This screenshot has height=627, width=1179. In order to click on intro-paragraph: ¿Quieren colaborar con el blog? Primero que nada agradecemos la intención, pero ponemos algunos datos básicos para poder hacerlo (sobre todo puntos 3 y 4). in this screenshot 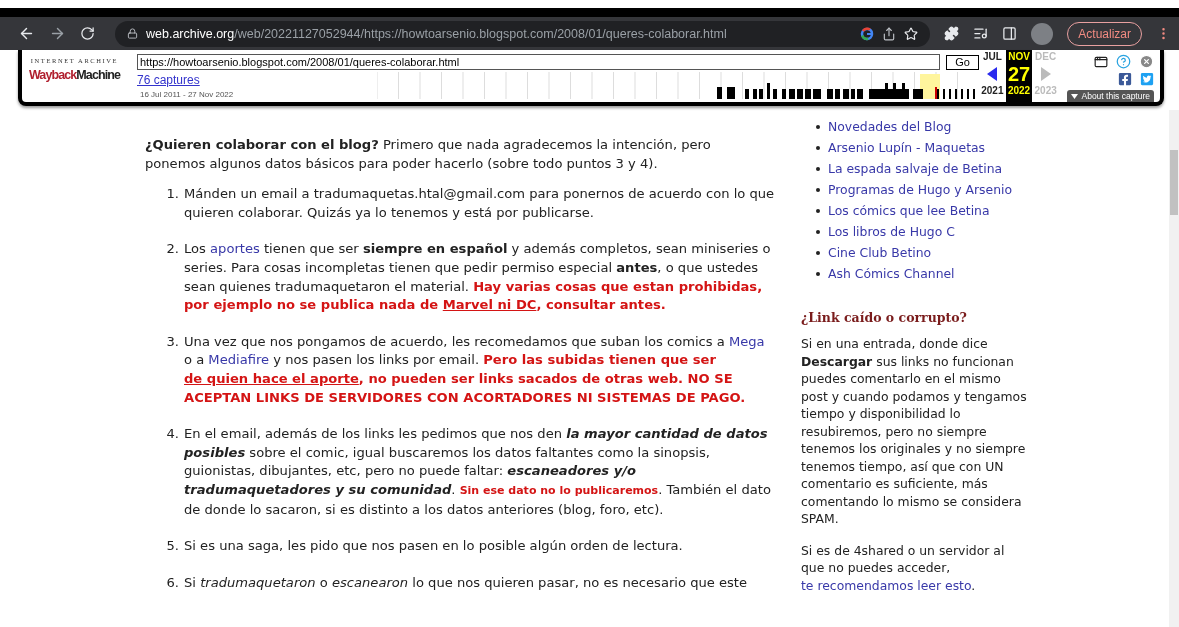, I will do `click(428, 154)`.